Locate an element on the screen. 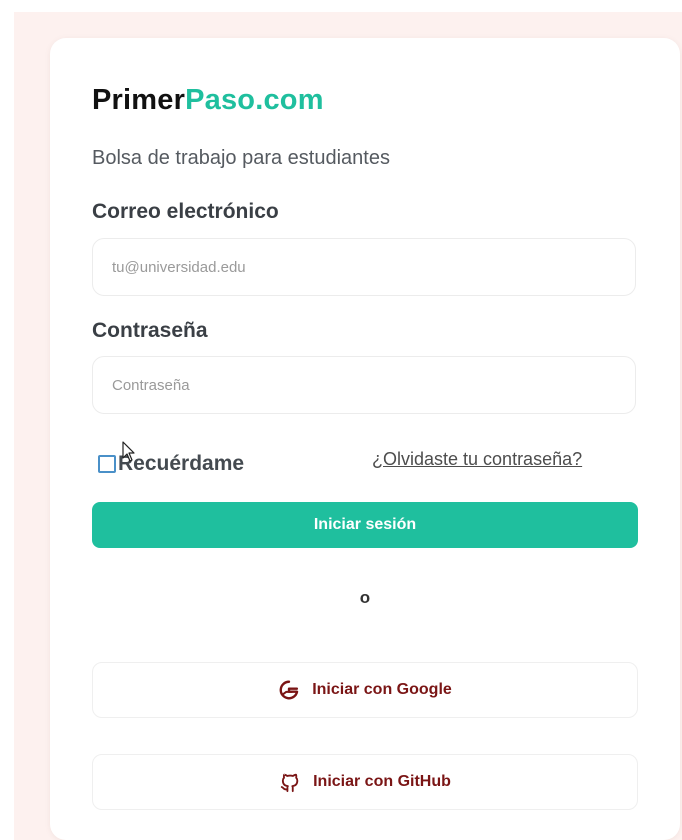 Image resolution: width=682 pixels, height=840 pixels. github-icon is located at coordinates (290, 782).